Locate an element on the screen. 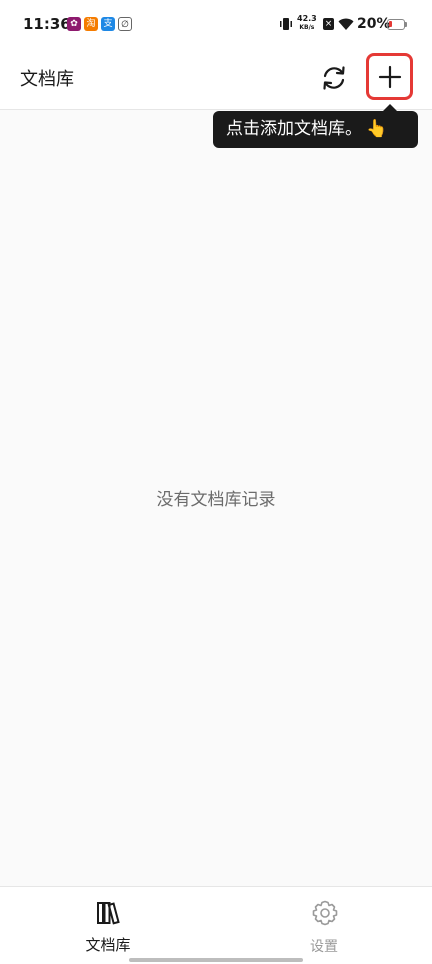 The width and height of the screenshot is (432, 964). nav-label-library: 文档库 is located at coordinates (108, 945).